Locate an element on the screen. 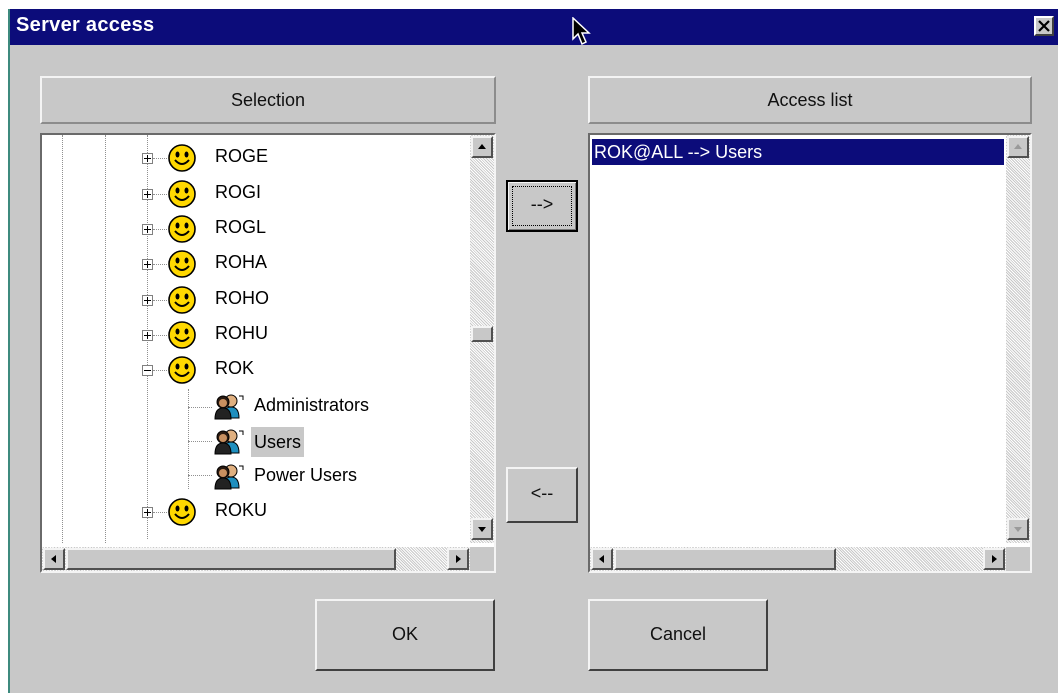 Image resolution: width=1062 pixels, height=693 pixels. window-title: Server access is located at coordinates (85, 25).